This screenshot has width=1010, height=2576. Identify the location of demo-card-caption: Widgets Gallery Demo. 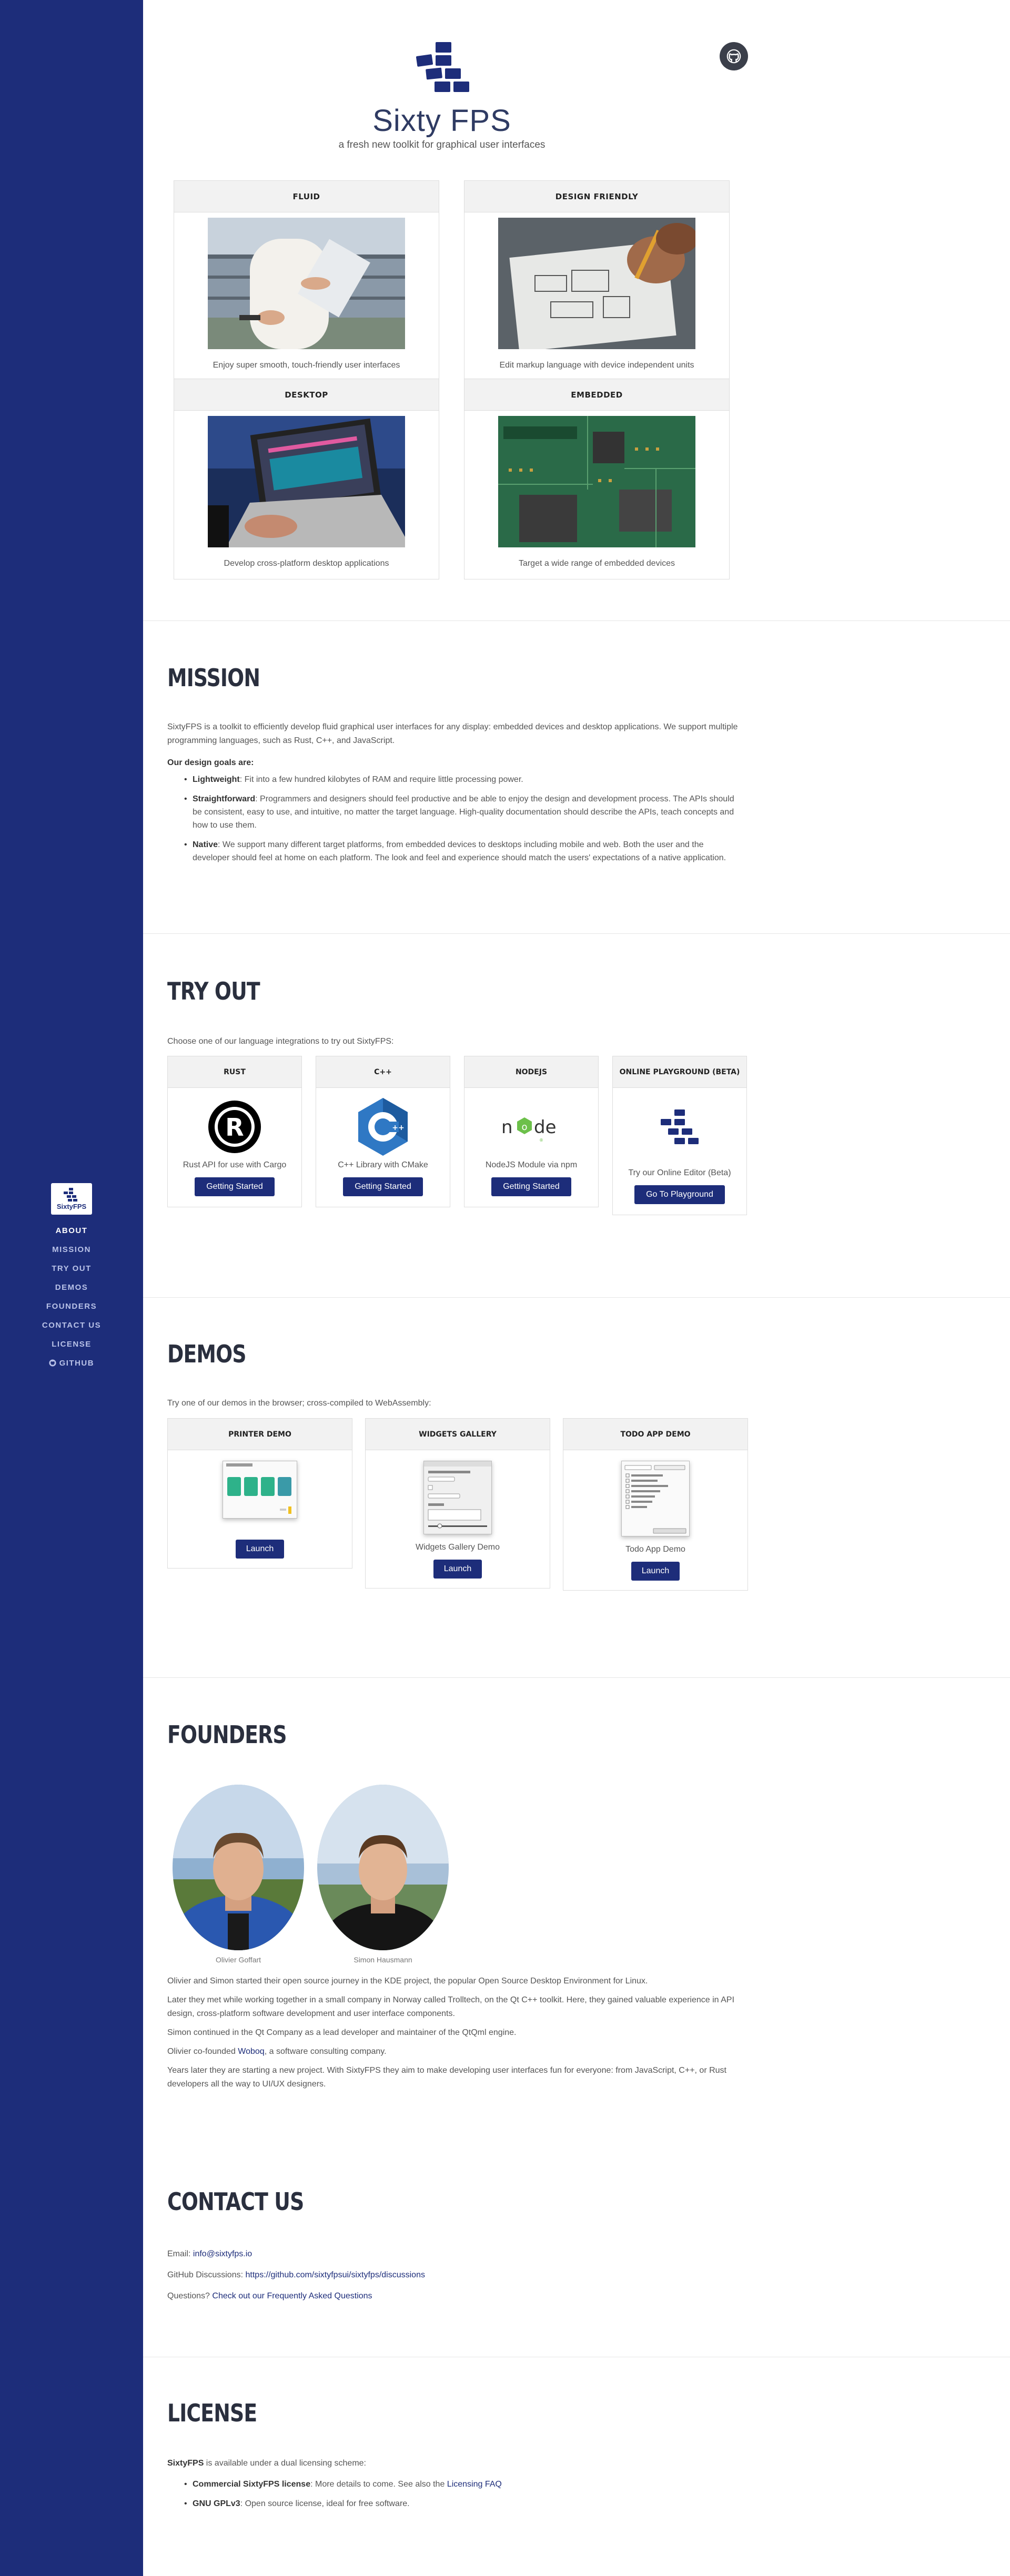
(457, 1547).